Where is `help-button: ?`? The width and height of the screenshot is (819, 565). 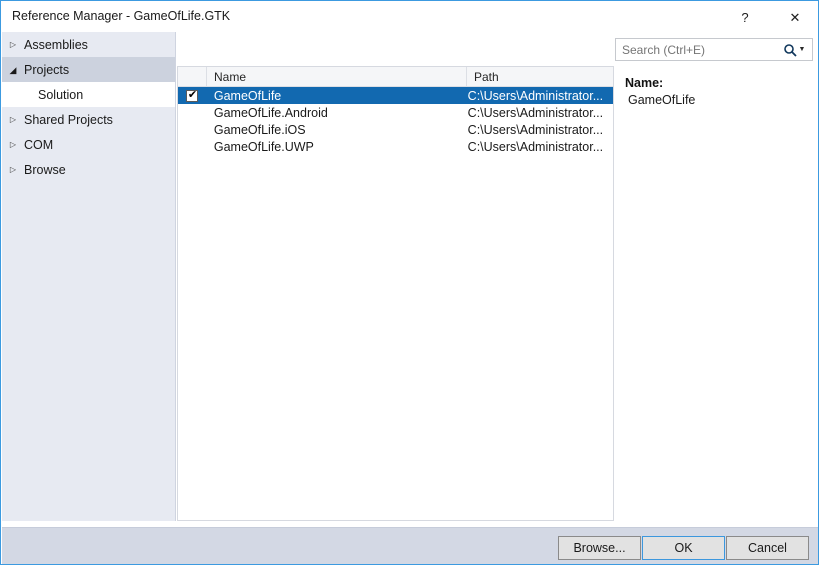 help-button: ? is located at coordinates (745, 17).